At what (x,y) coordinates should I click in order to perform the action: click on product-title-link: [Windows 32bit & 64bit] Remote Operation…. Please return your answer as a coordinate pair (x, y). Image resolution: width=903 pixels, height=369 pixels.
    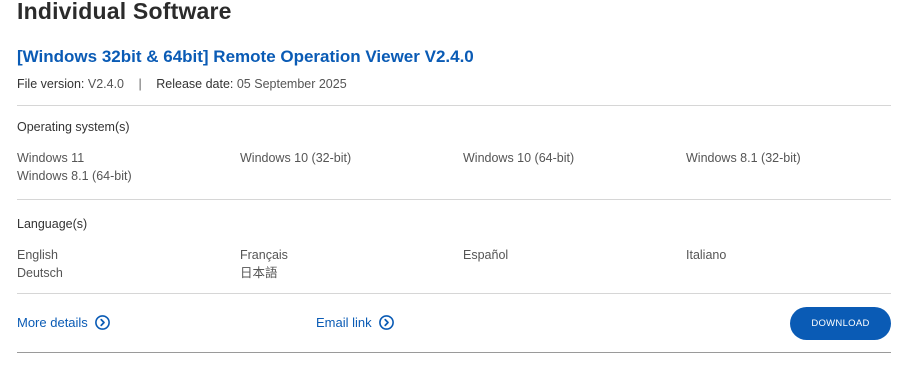
    Looking at the image, I should click on (245, 57).